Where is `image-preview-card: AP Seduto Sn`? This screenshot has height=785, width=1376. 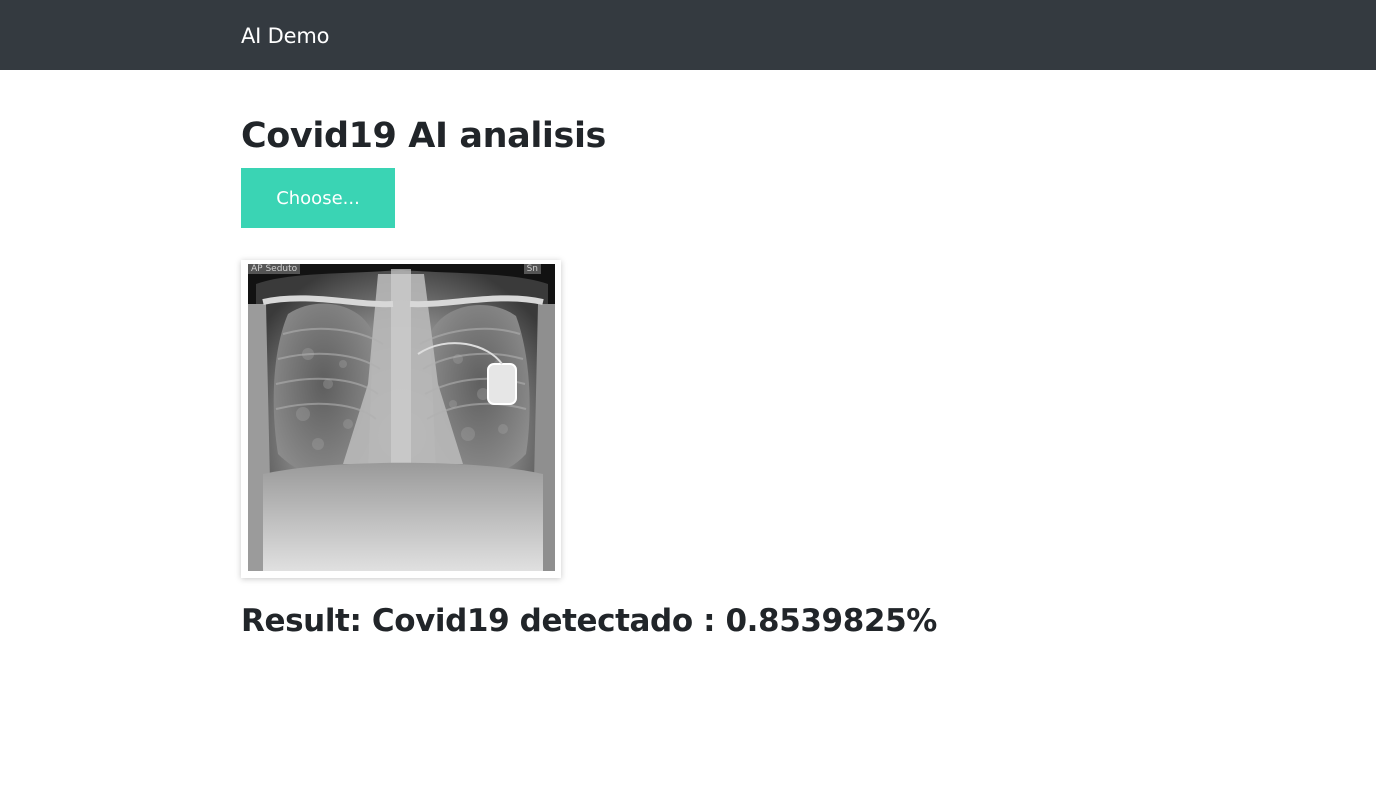
image-preview-card: AP Seduto Sn is located at coordinates (401, 419).